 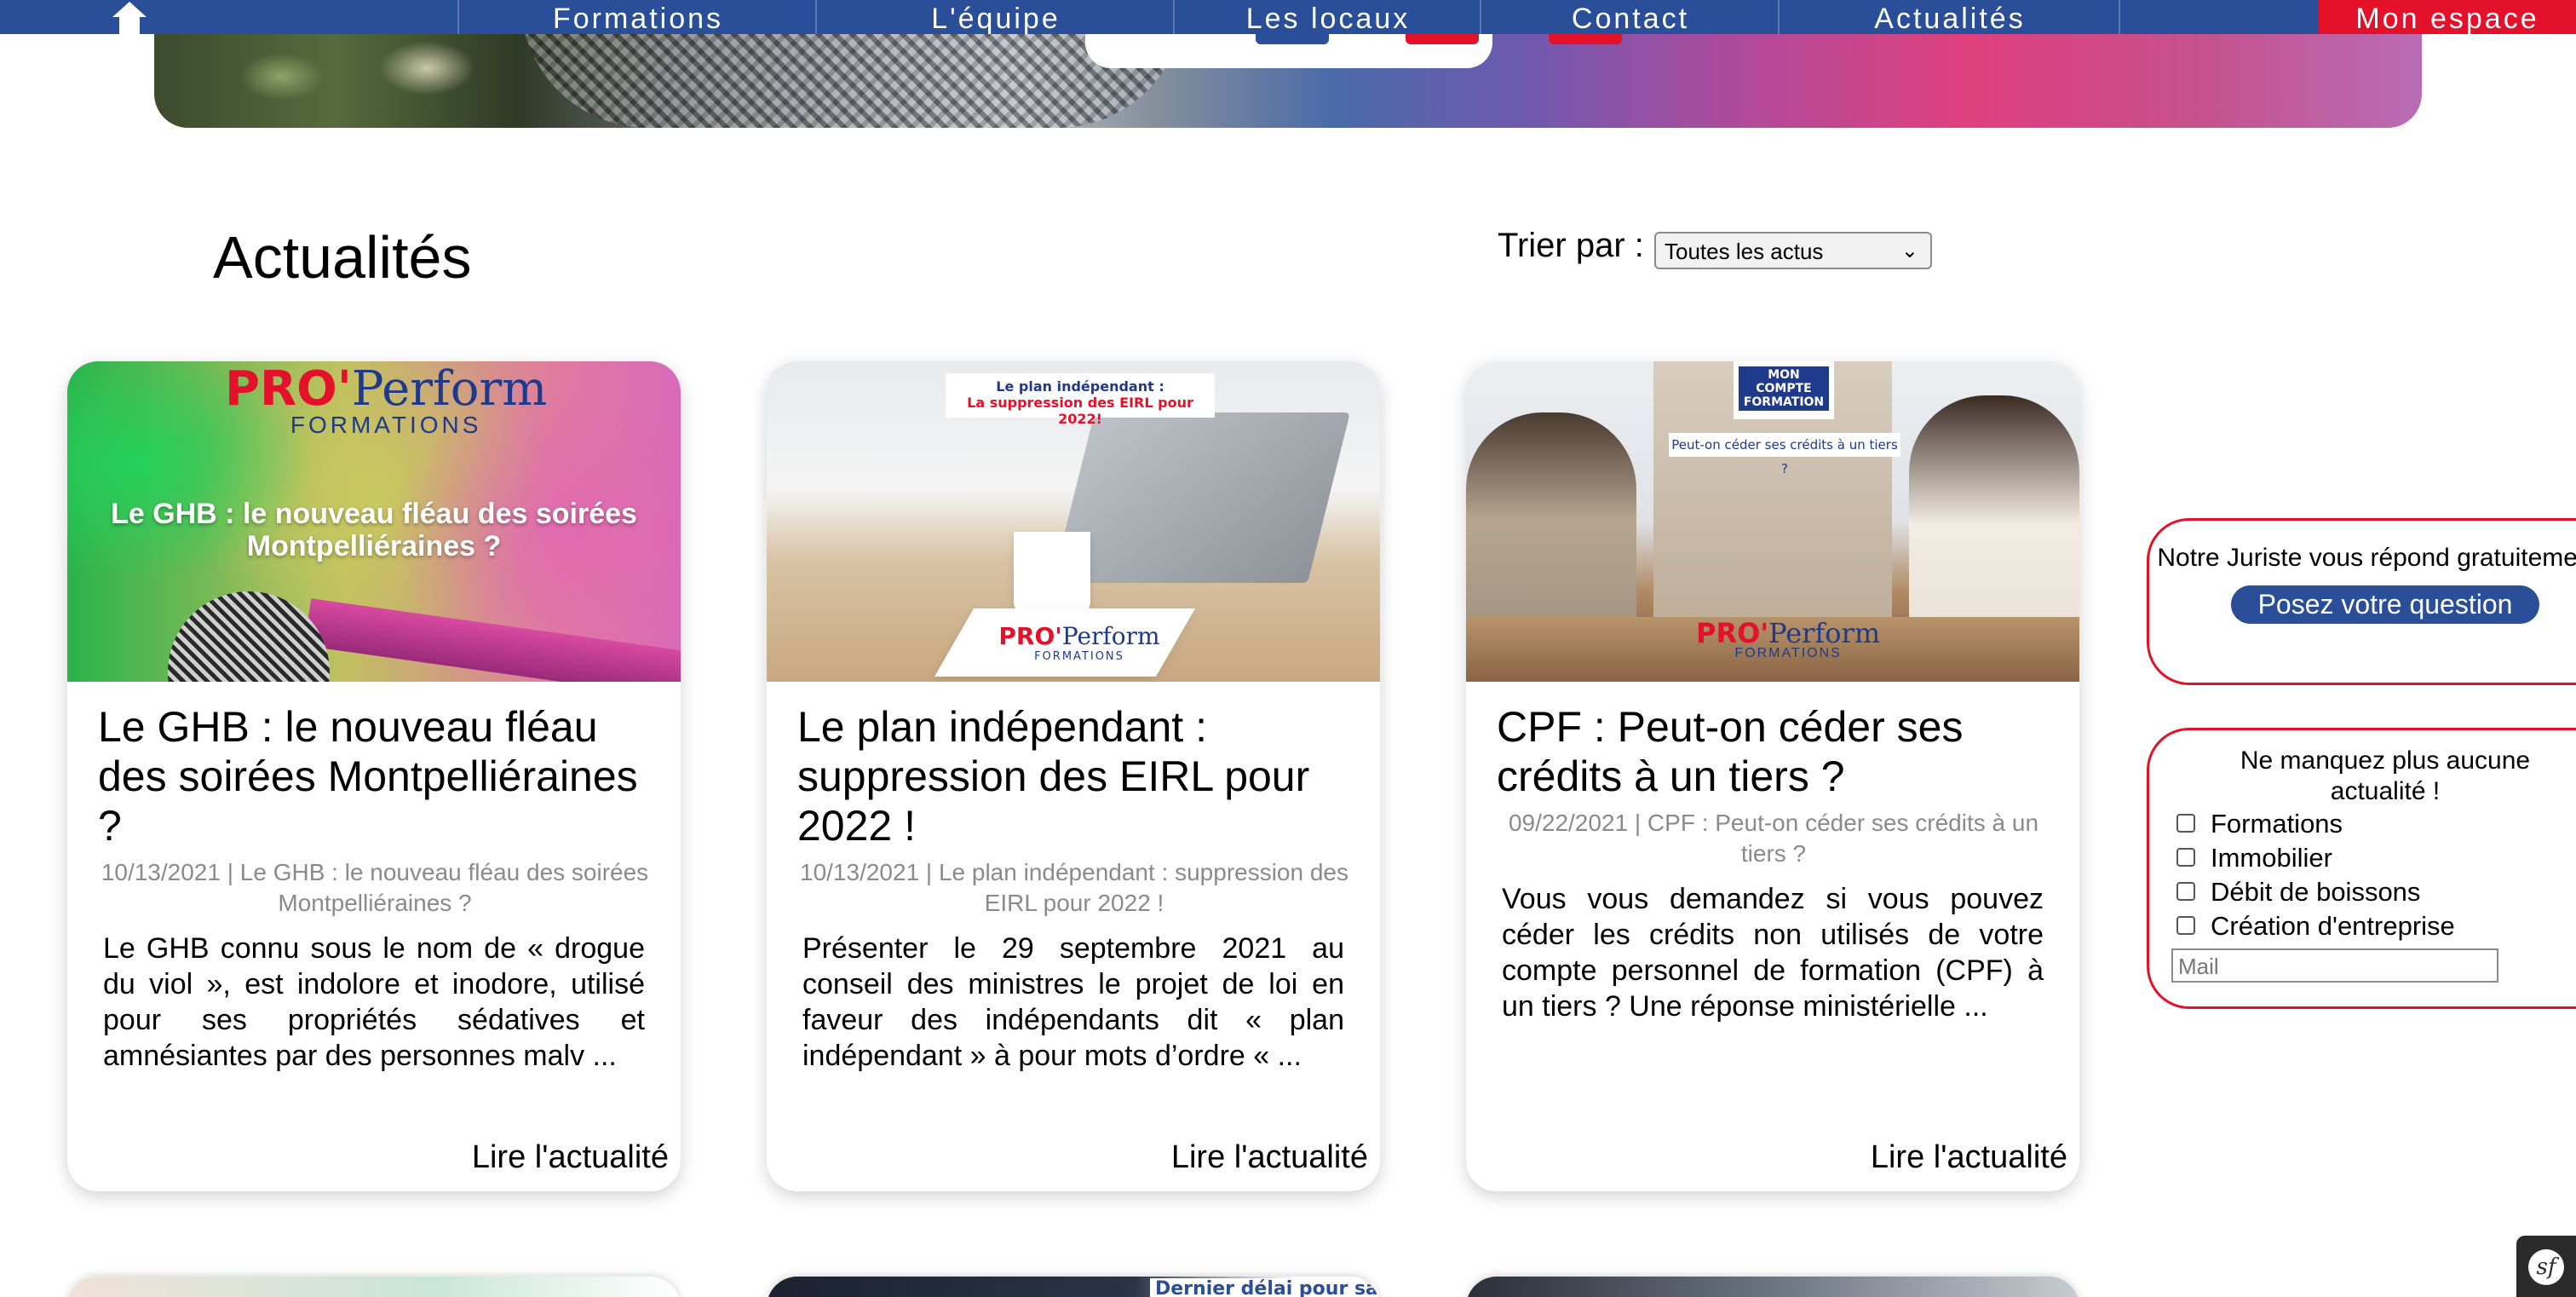 I want to click on mic-stand, so click(x=492, y=640).